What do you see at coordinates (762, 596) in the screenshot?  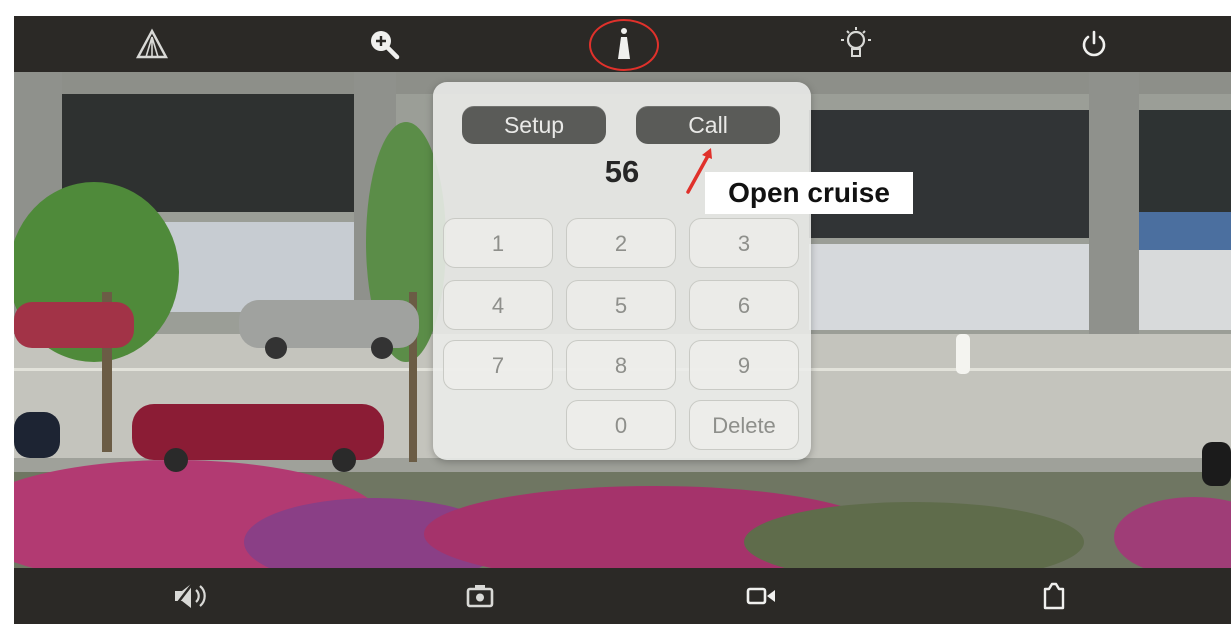 I see `record-icon` at bounding box center [762, 596].